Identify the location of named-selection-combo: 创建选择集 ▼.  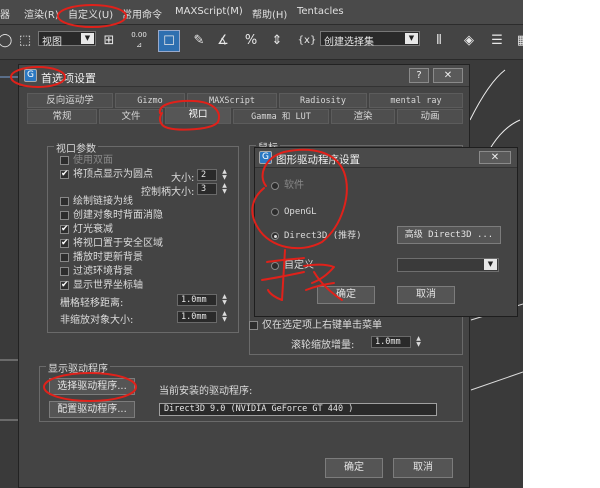
(370, 39).